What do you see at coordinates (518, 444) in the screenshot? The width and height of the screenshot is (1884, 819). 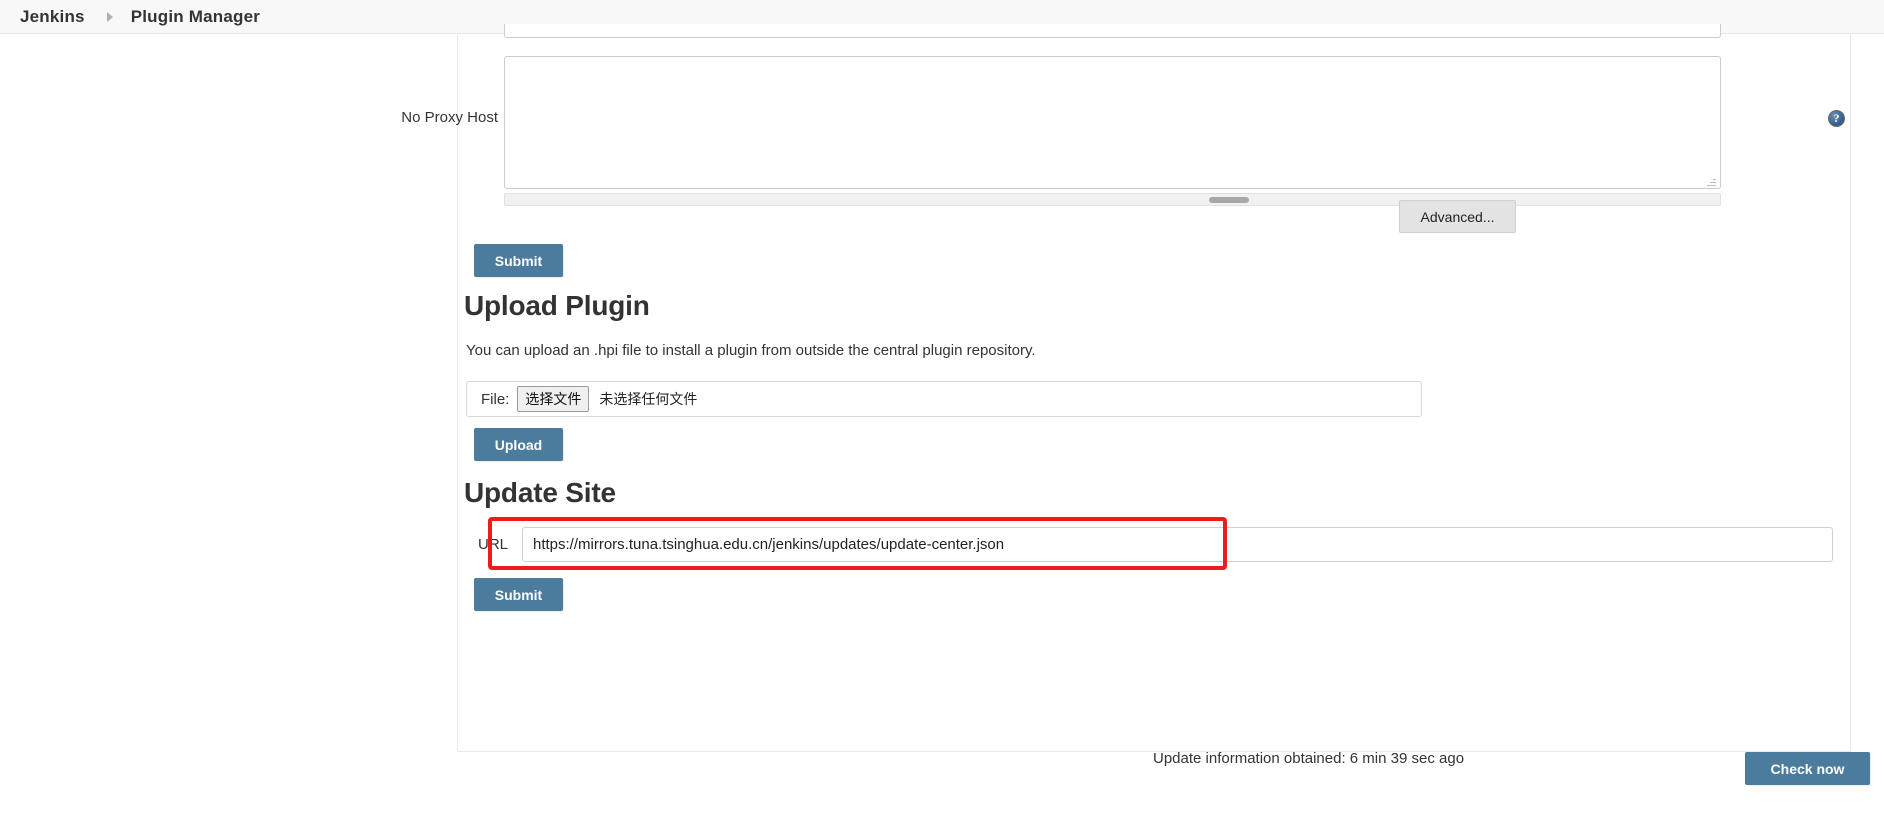 I see `upload-button: Upload` at bounding box center [518, 444].